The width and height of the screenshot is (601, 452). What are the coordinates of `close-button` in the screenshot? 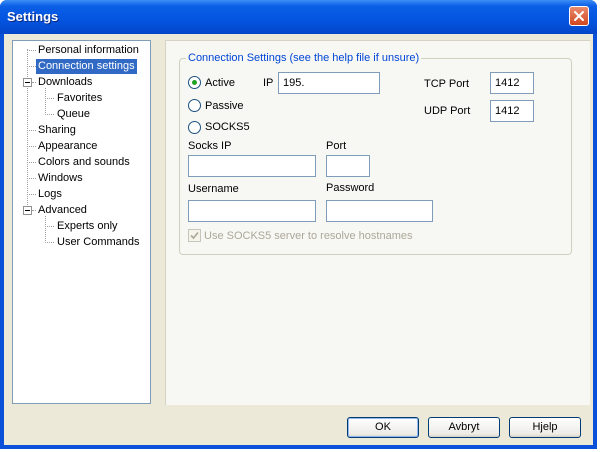 It's located at (579, 16).